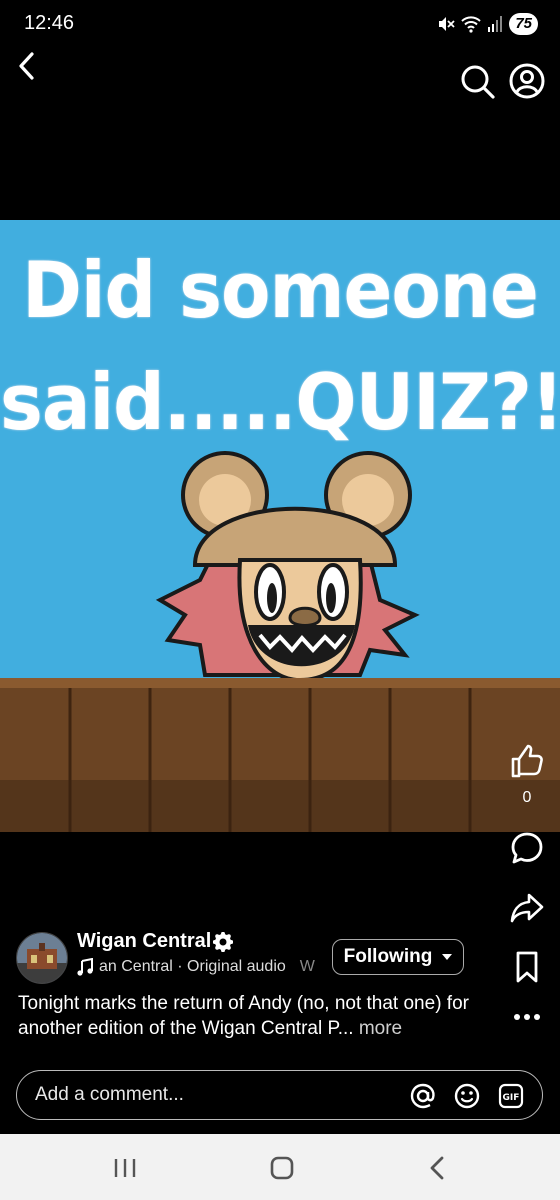 The image size is (560, 1200). Describe the element at coordinates (423, 1096) in the screenshot. I see `mention-icon` at that location.